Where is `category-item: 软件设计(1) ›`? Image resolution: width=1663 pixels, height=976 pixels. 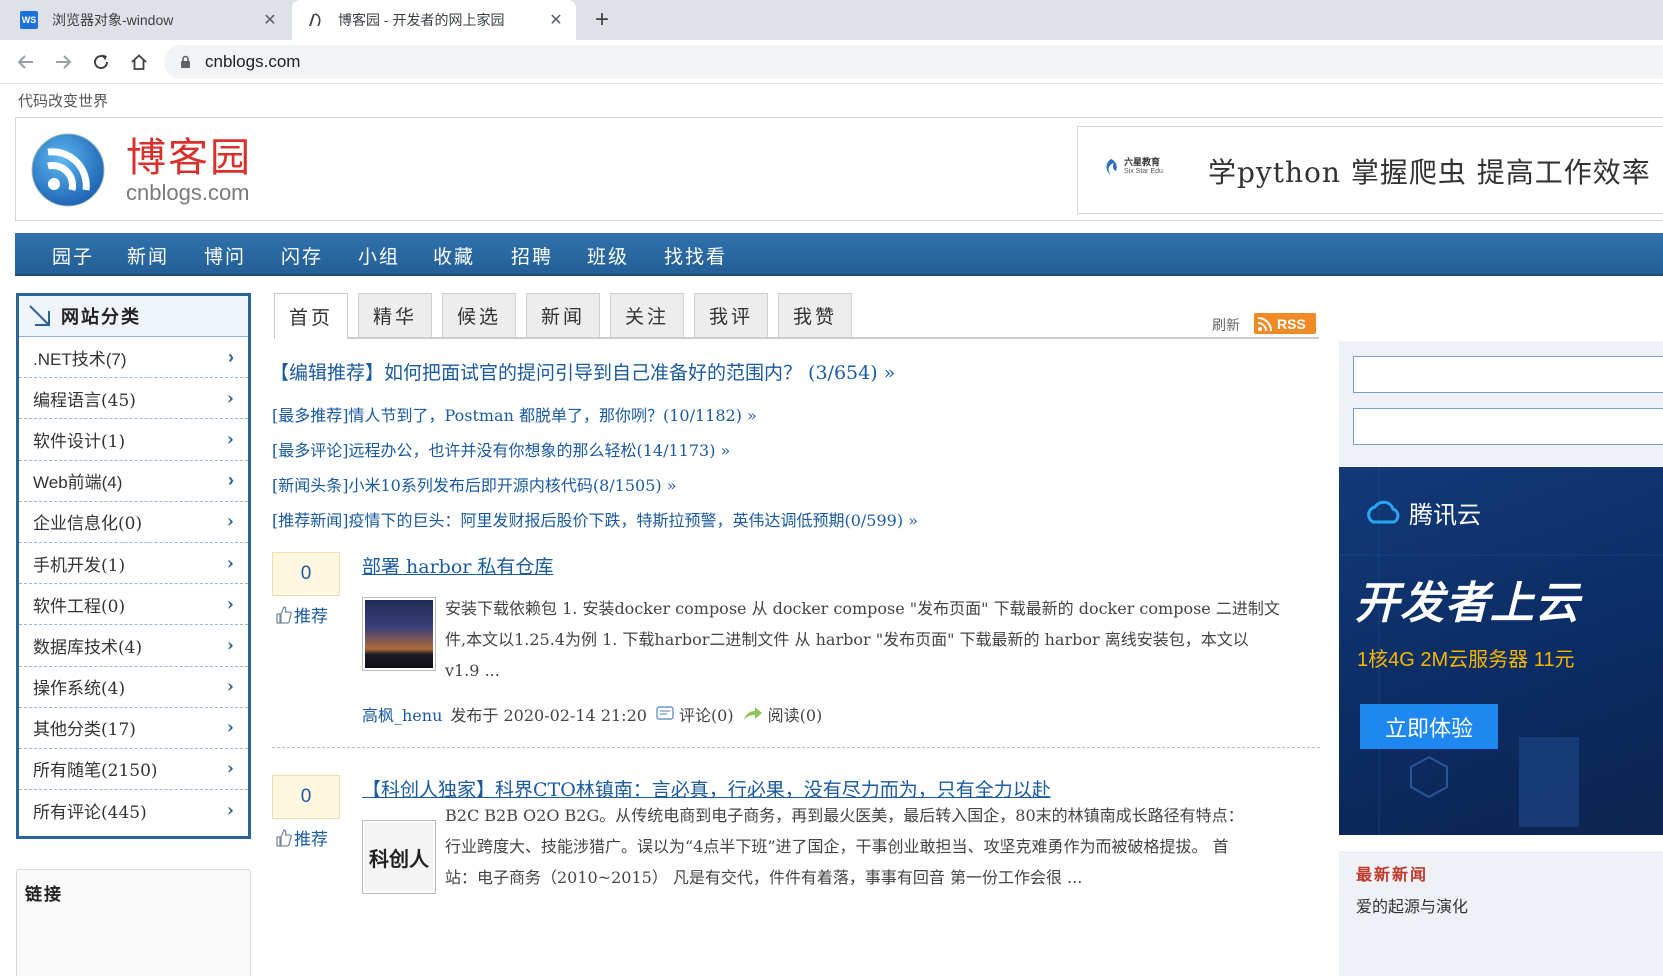 category-item: 软件设计(1) › is located at coordinates (133, 440).